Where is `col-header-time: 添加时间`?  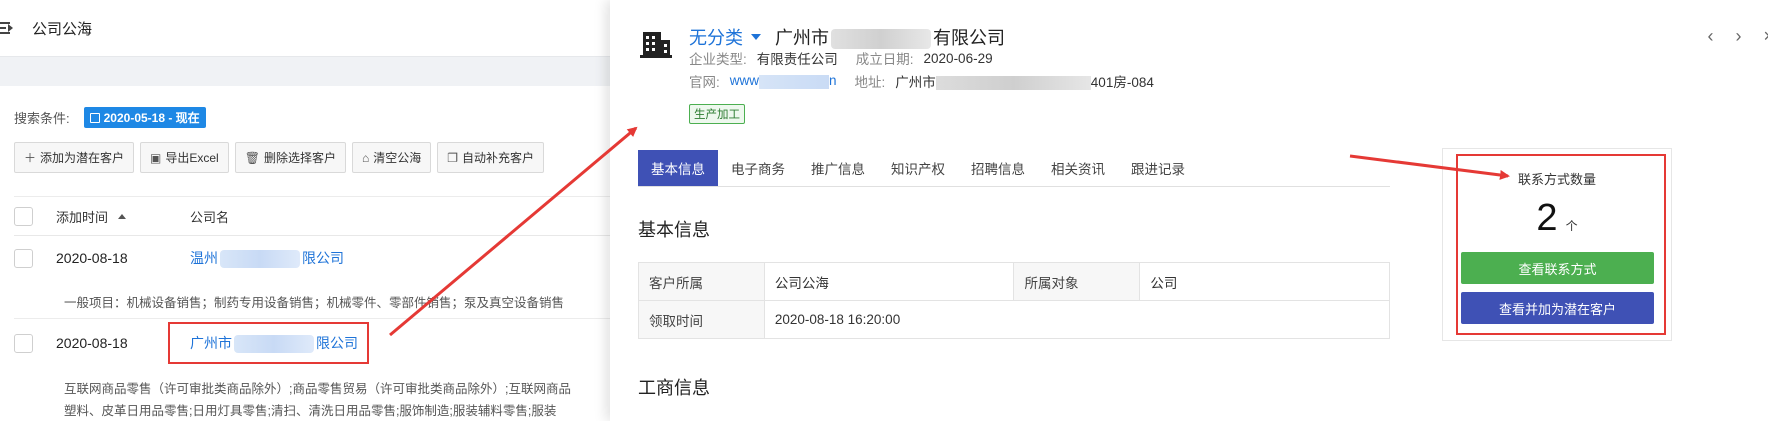 col-header-time: 添加时间 is located at coordinates (115, 216).